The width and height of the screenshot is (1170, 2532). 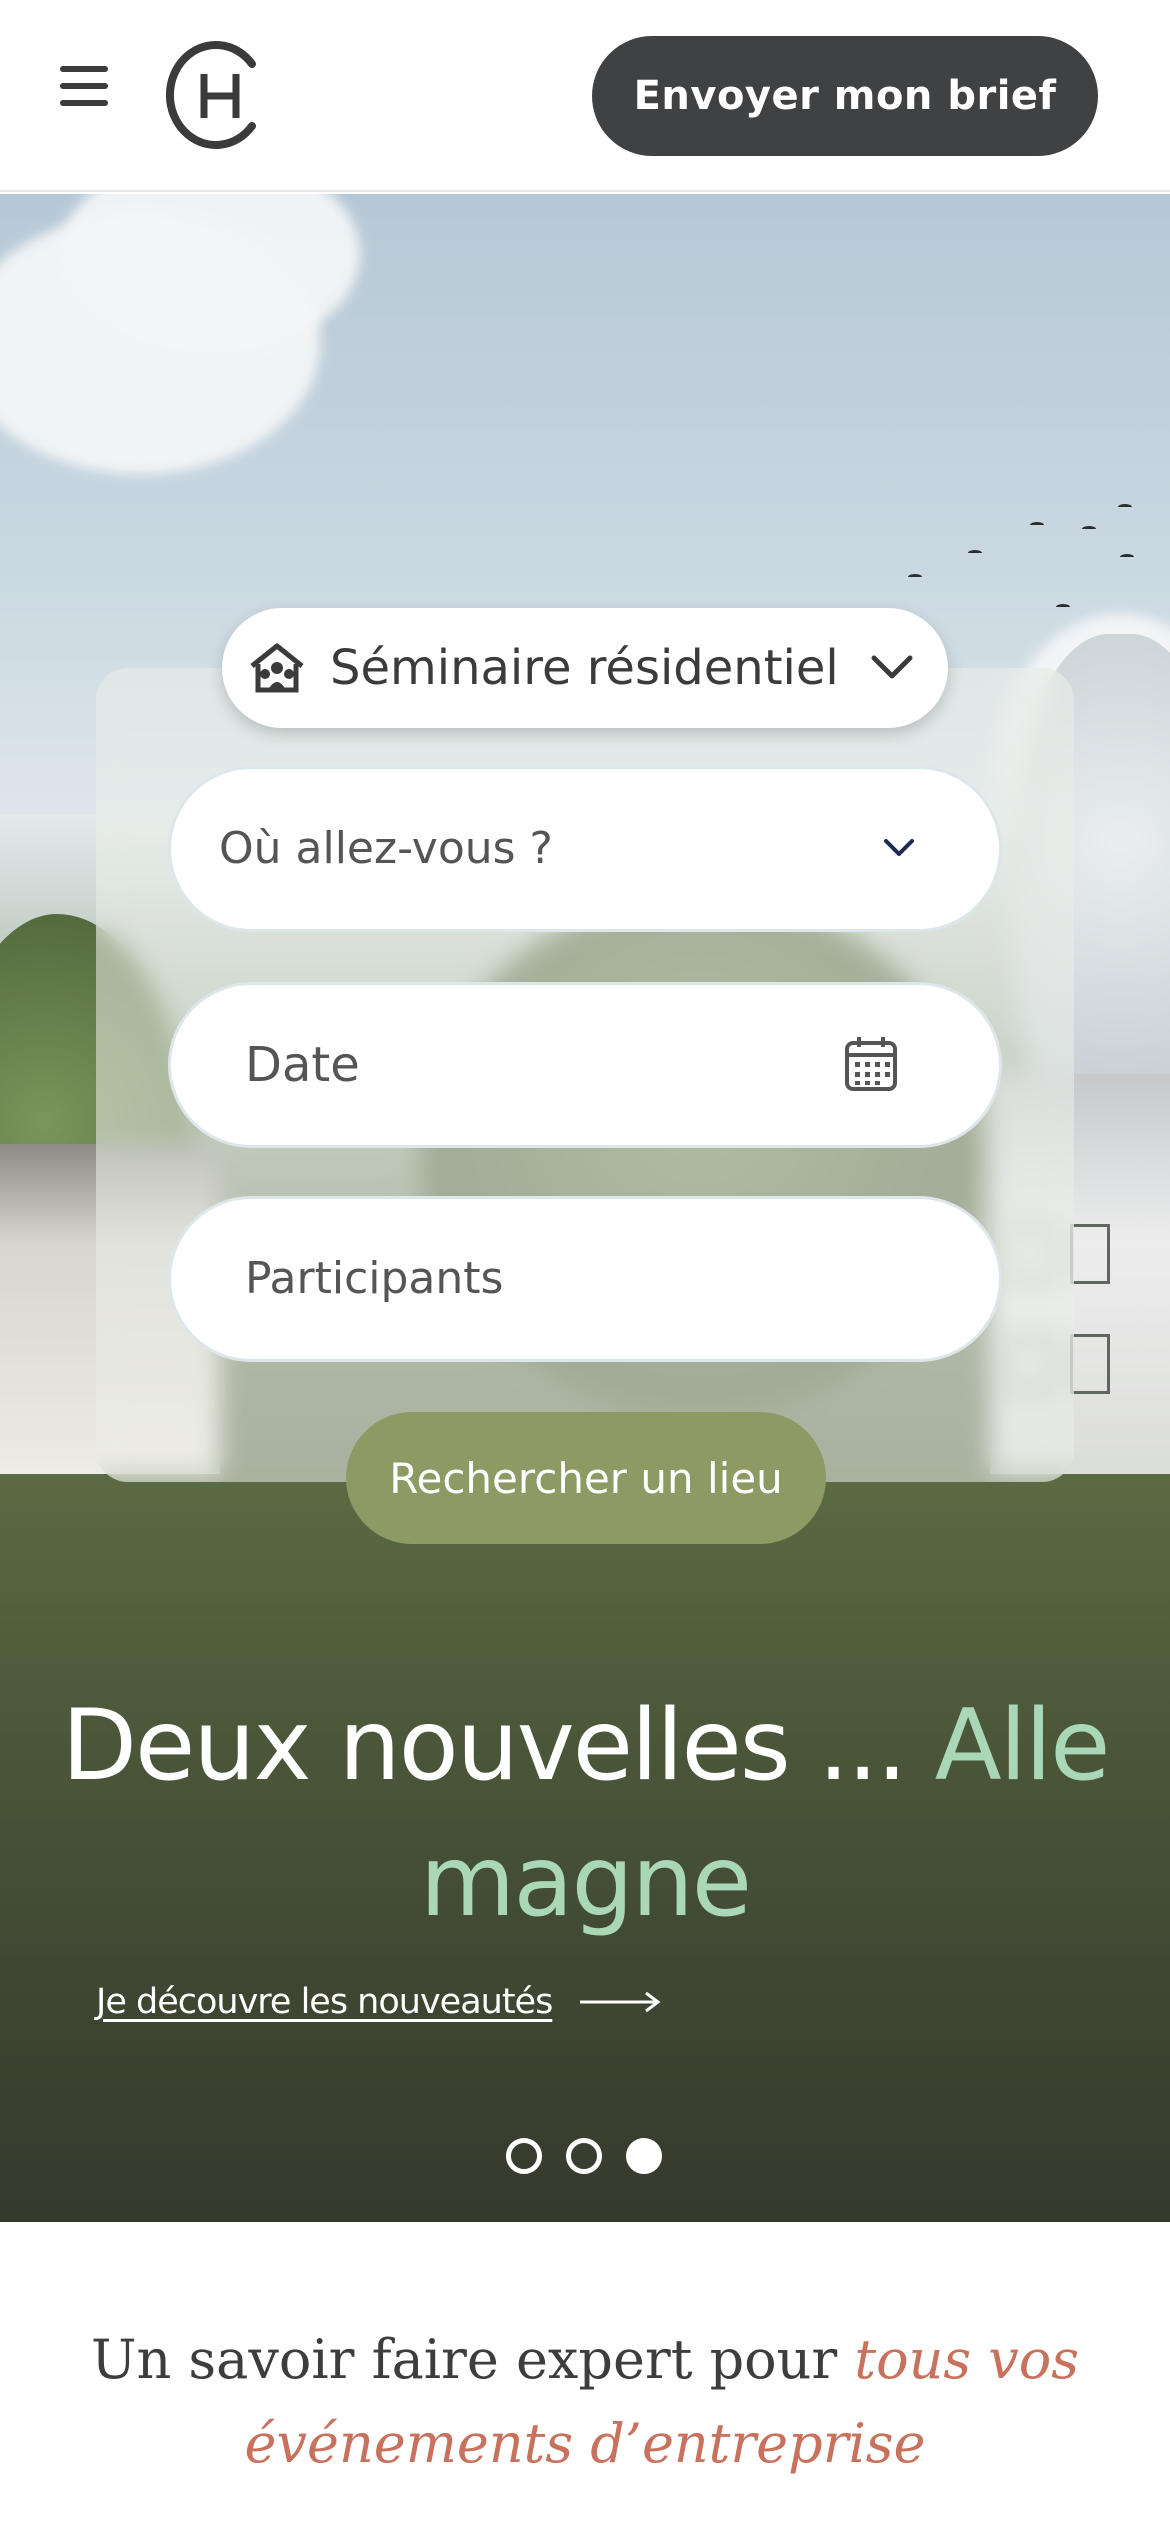 What do you see at coordinates (585, 1065) in the screenshot?
I see `date-field: Date` at bounding box center [585, 1065].